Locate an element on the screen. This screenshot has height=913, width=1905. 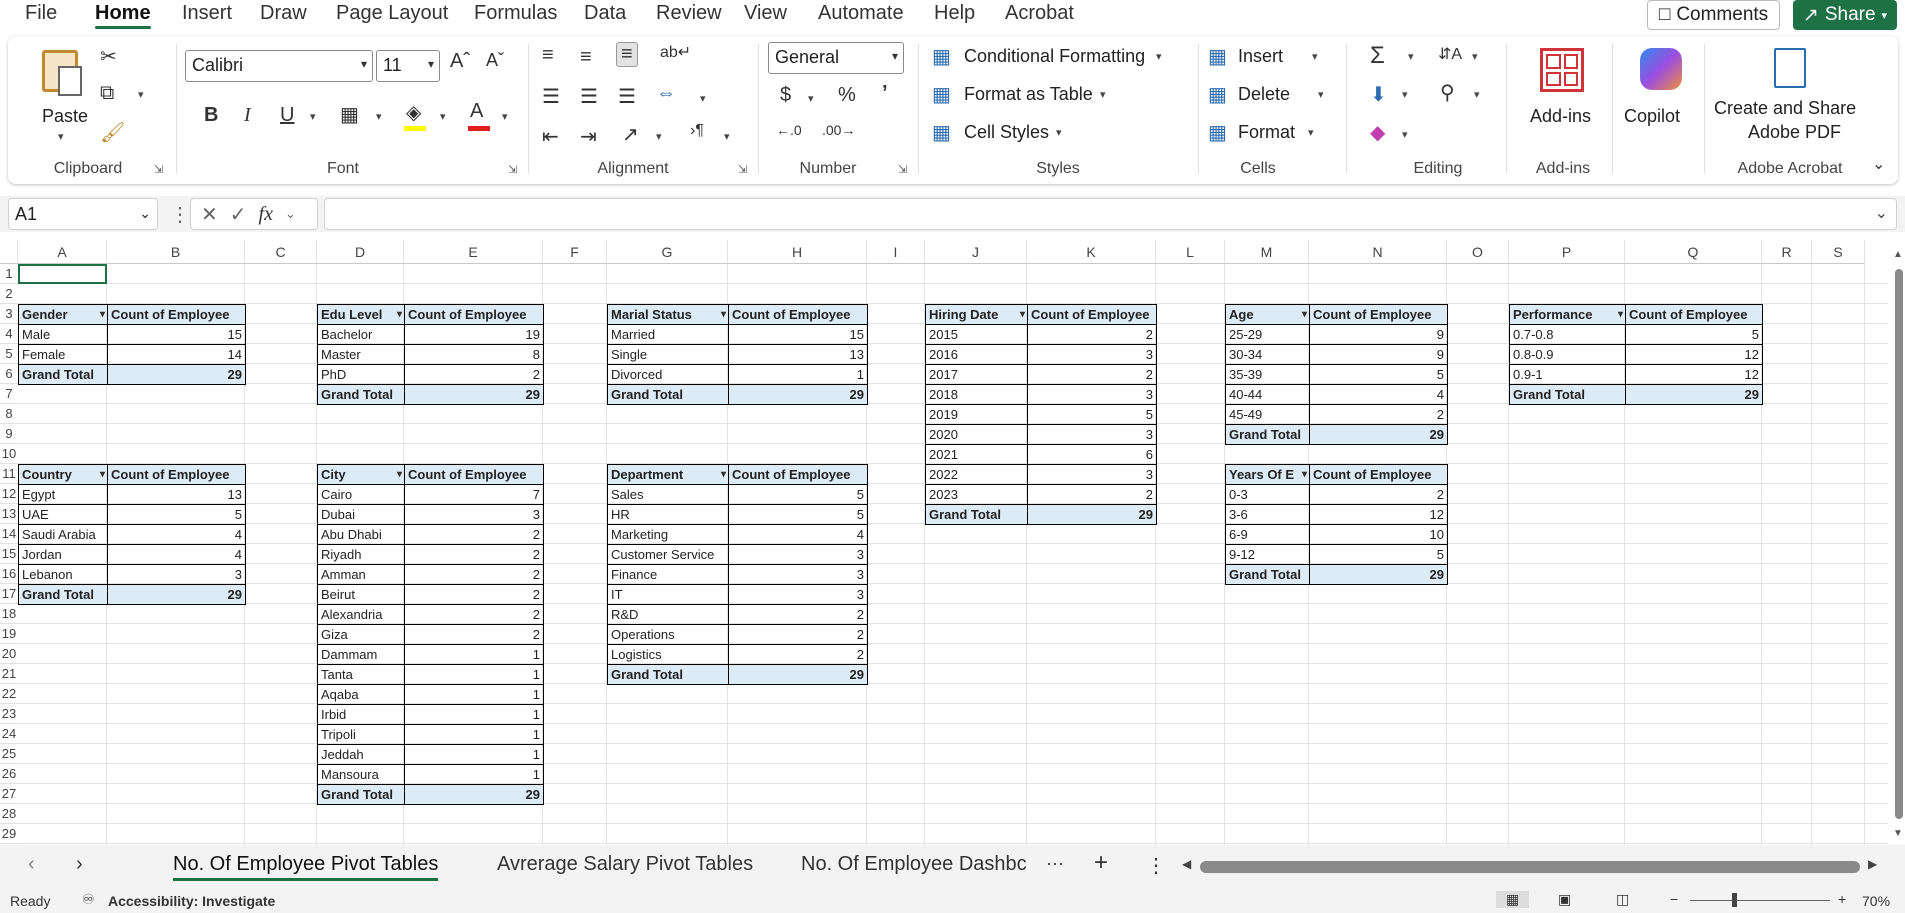
insert-function-icon: fx is located at coordinates (266, 214).